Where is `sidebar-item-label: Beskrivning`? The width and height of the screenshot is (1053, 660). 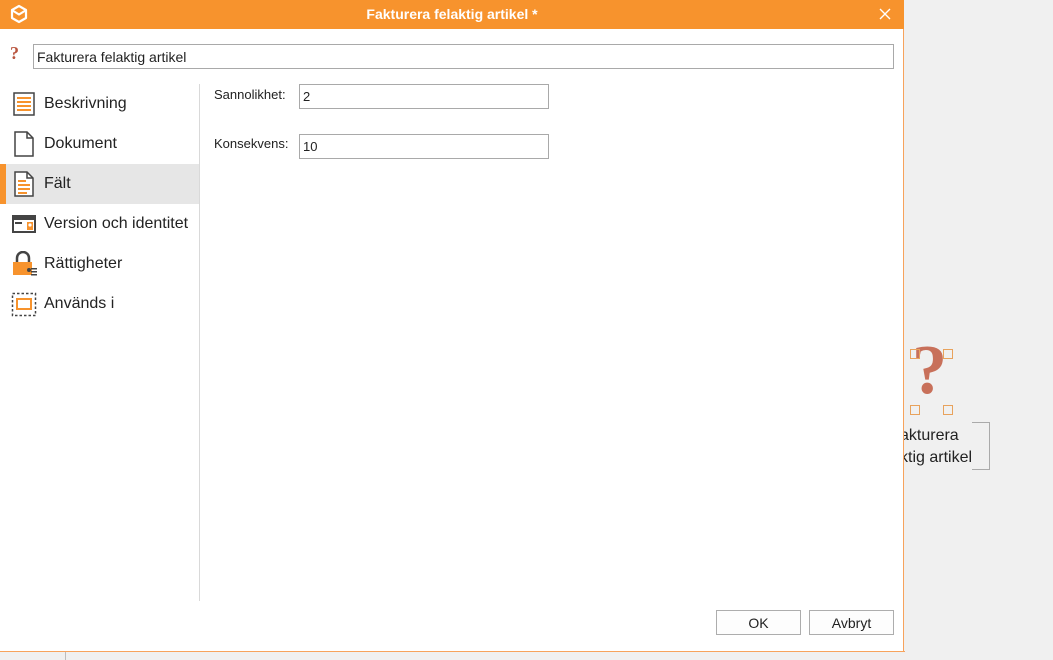 sidebar-item-label: Beskrivning is located at coordinates (85, 103).